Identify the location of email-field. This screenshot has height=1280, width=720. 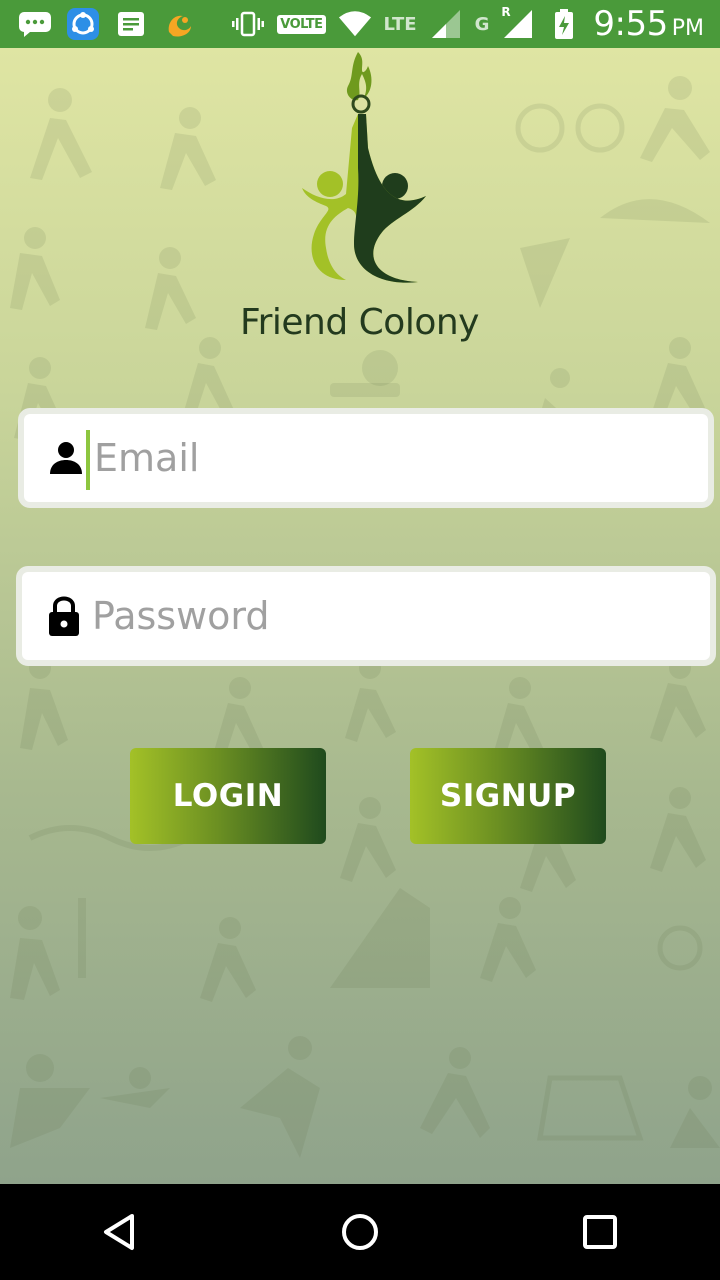
(366, 458).